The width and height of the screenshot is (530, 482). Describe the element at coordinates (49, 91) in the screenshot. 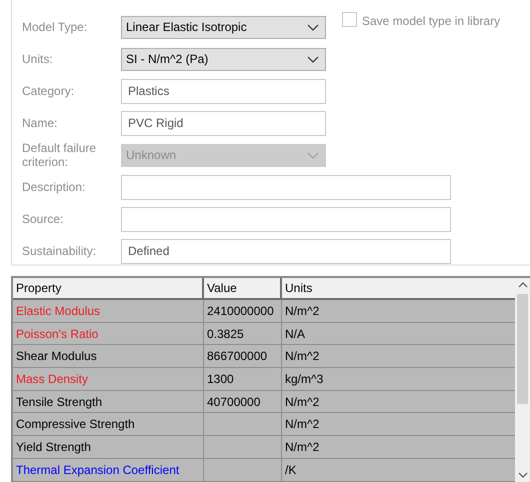

I see `field-label: Category:` at that location.